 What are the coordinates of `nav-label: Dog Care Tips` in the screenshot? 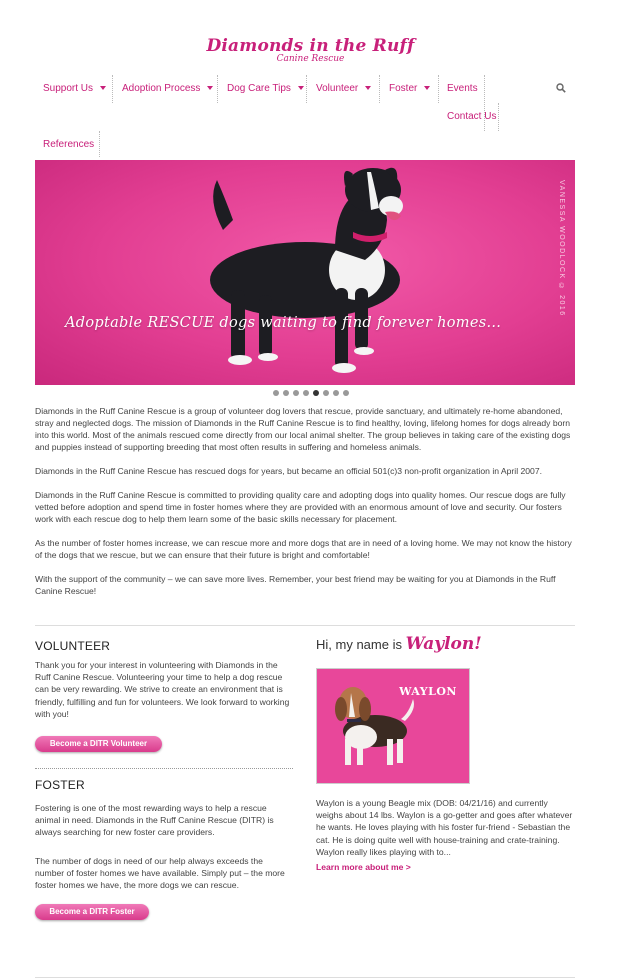 It's located at (259, 88).